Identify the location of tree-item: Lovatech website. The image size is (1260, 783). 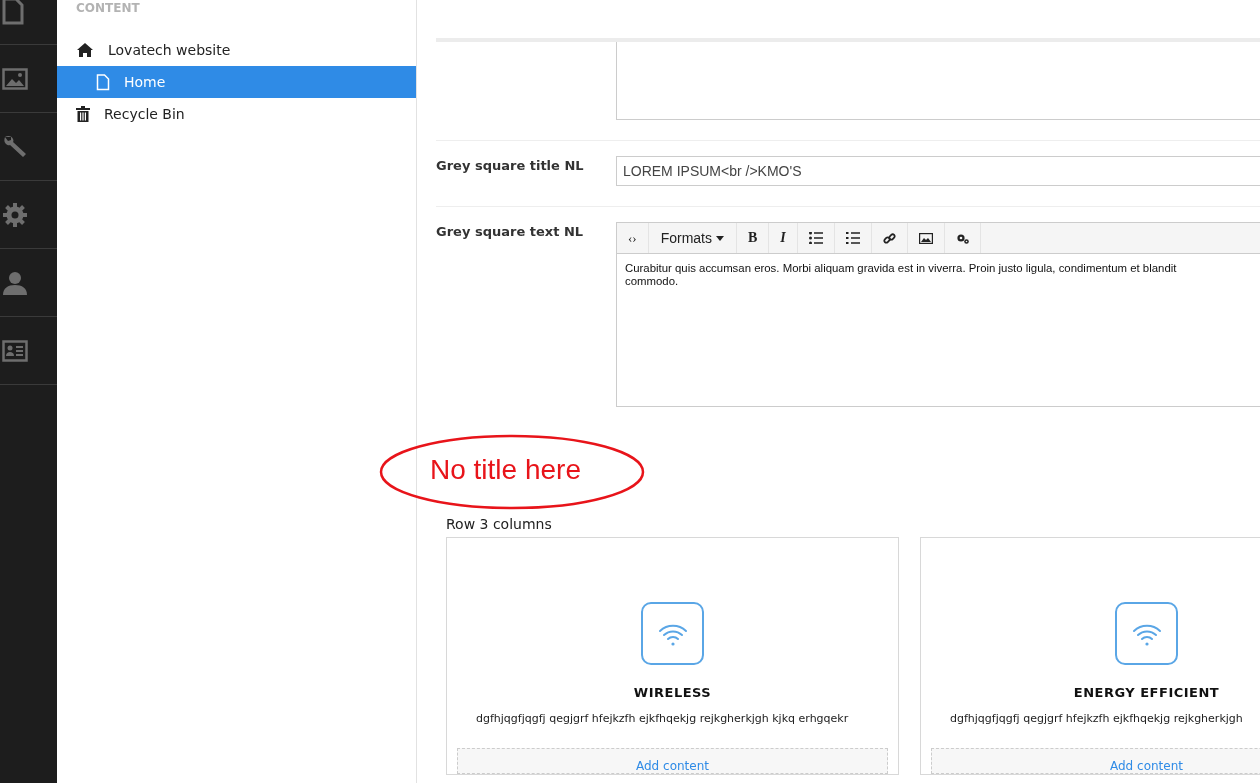
(236, 50).